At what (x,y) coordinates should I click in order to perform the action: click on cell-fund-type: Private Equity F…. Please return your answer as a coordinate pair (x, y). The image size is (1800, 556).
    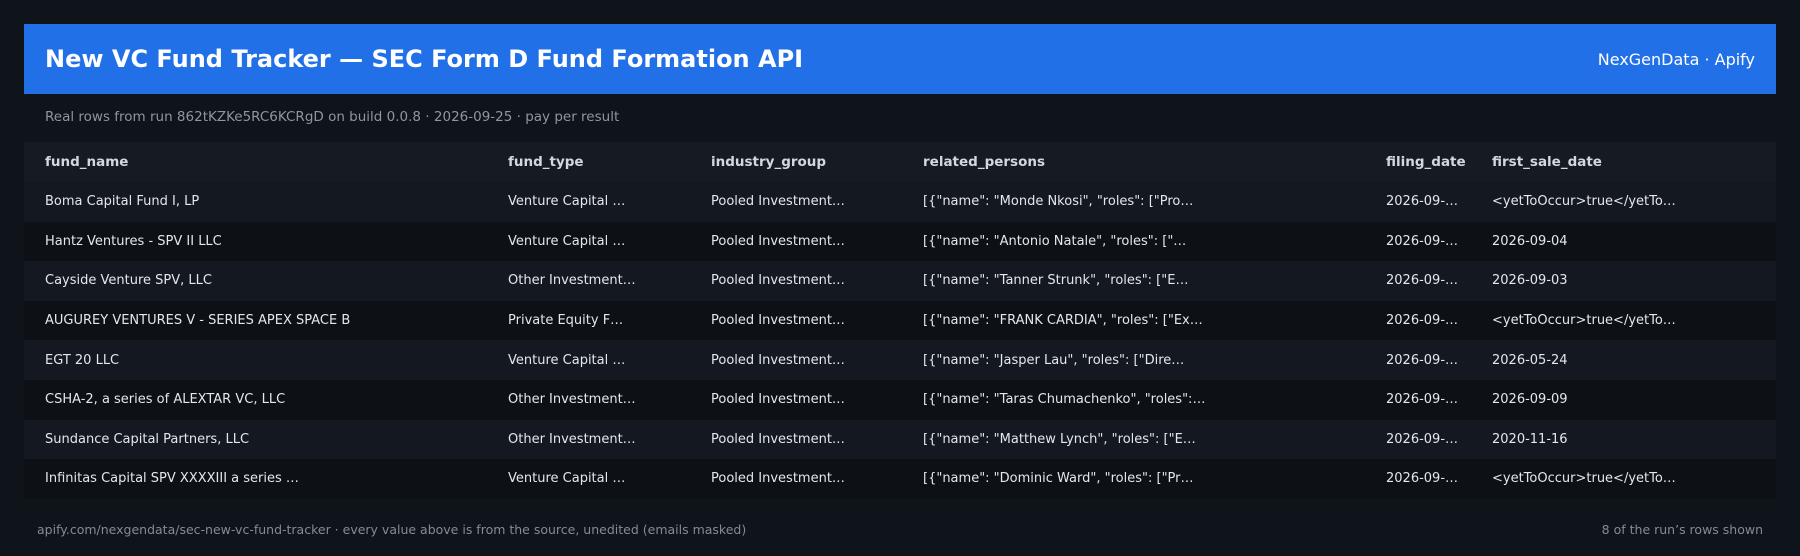
    Looking at the image, I should click on (566, 321).